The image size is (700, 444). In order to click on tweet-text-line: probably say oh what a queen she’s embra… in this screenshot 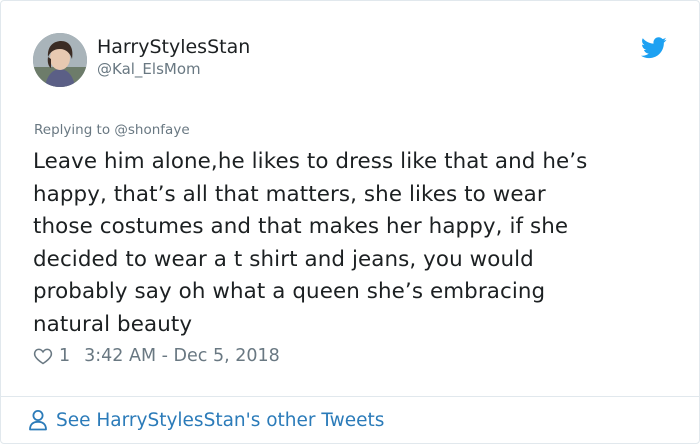, I will do `click(289, 292)`.